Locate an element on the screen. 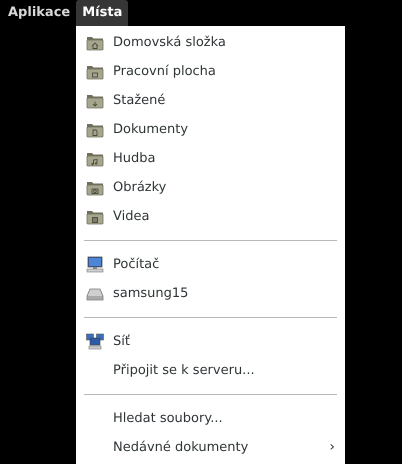  menu-item: Obrázky is located at coordinates (210, 187).